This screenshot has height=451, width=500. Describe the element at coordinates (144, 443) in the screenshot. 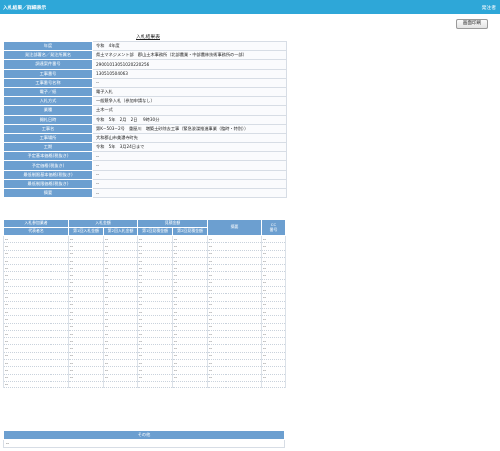

I see `other-value: --` at that location.